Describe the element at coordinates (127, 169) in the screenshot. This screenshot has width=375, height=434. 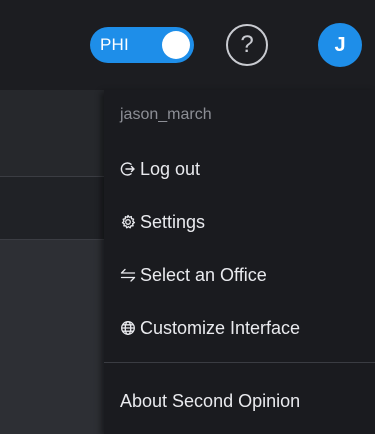
I see `logout-icon` at that location.